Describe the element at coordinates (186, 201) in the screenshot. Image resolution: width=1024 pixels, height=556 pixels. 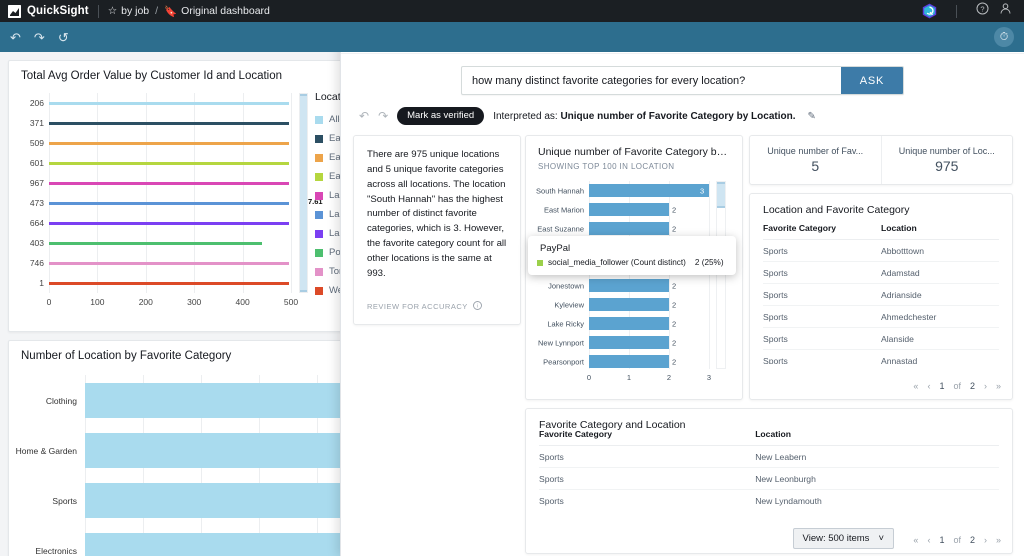
I see `chart1-bar: 497.61` at that location.